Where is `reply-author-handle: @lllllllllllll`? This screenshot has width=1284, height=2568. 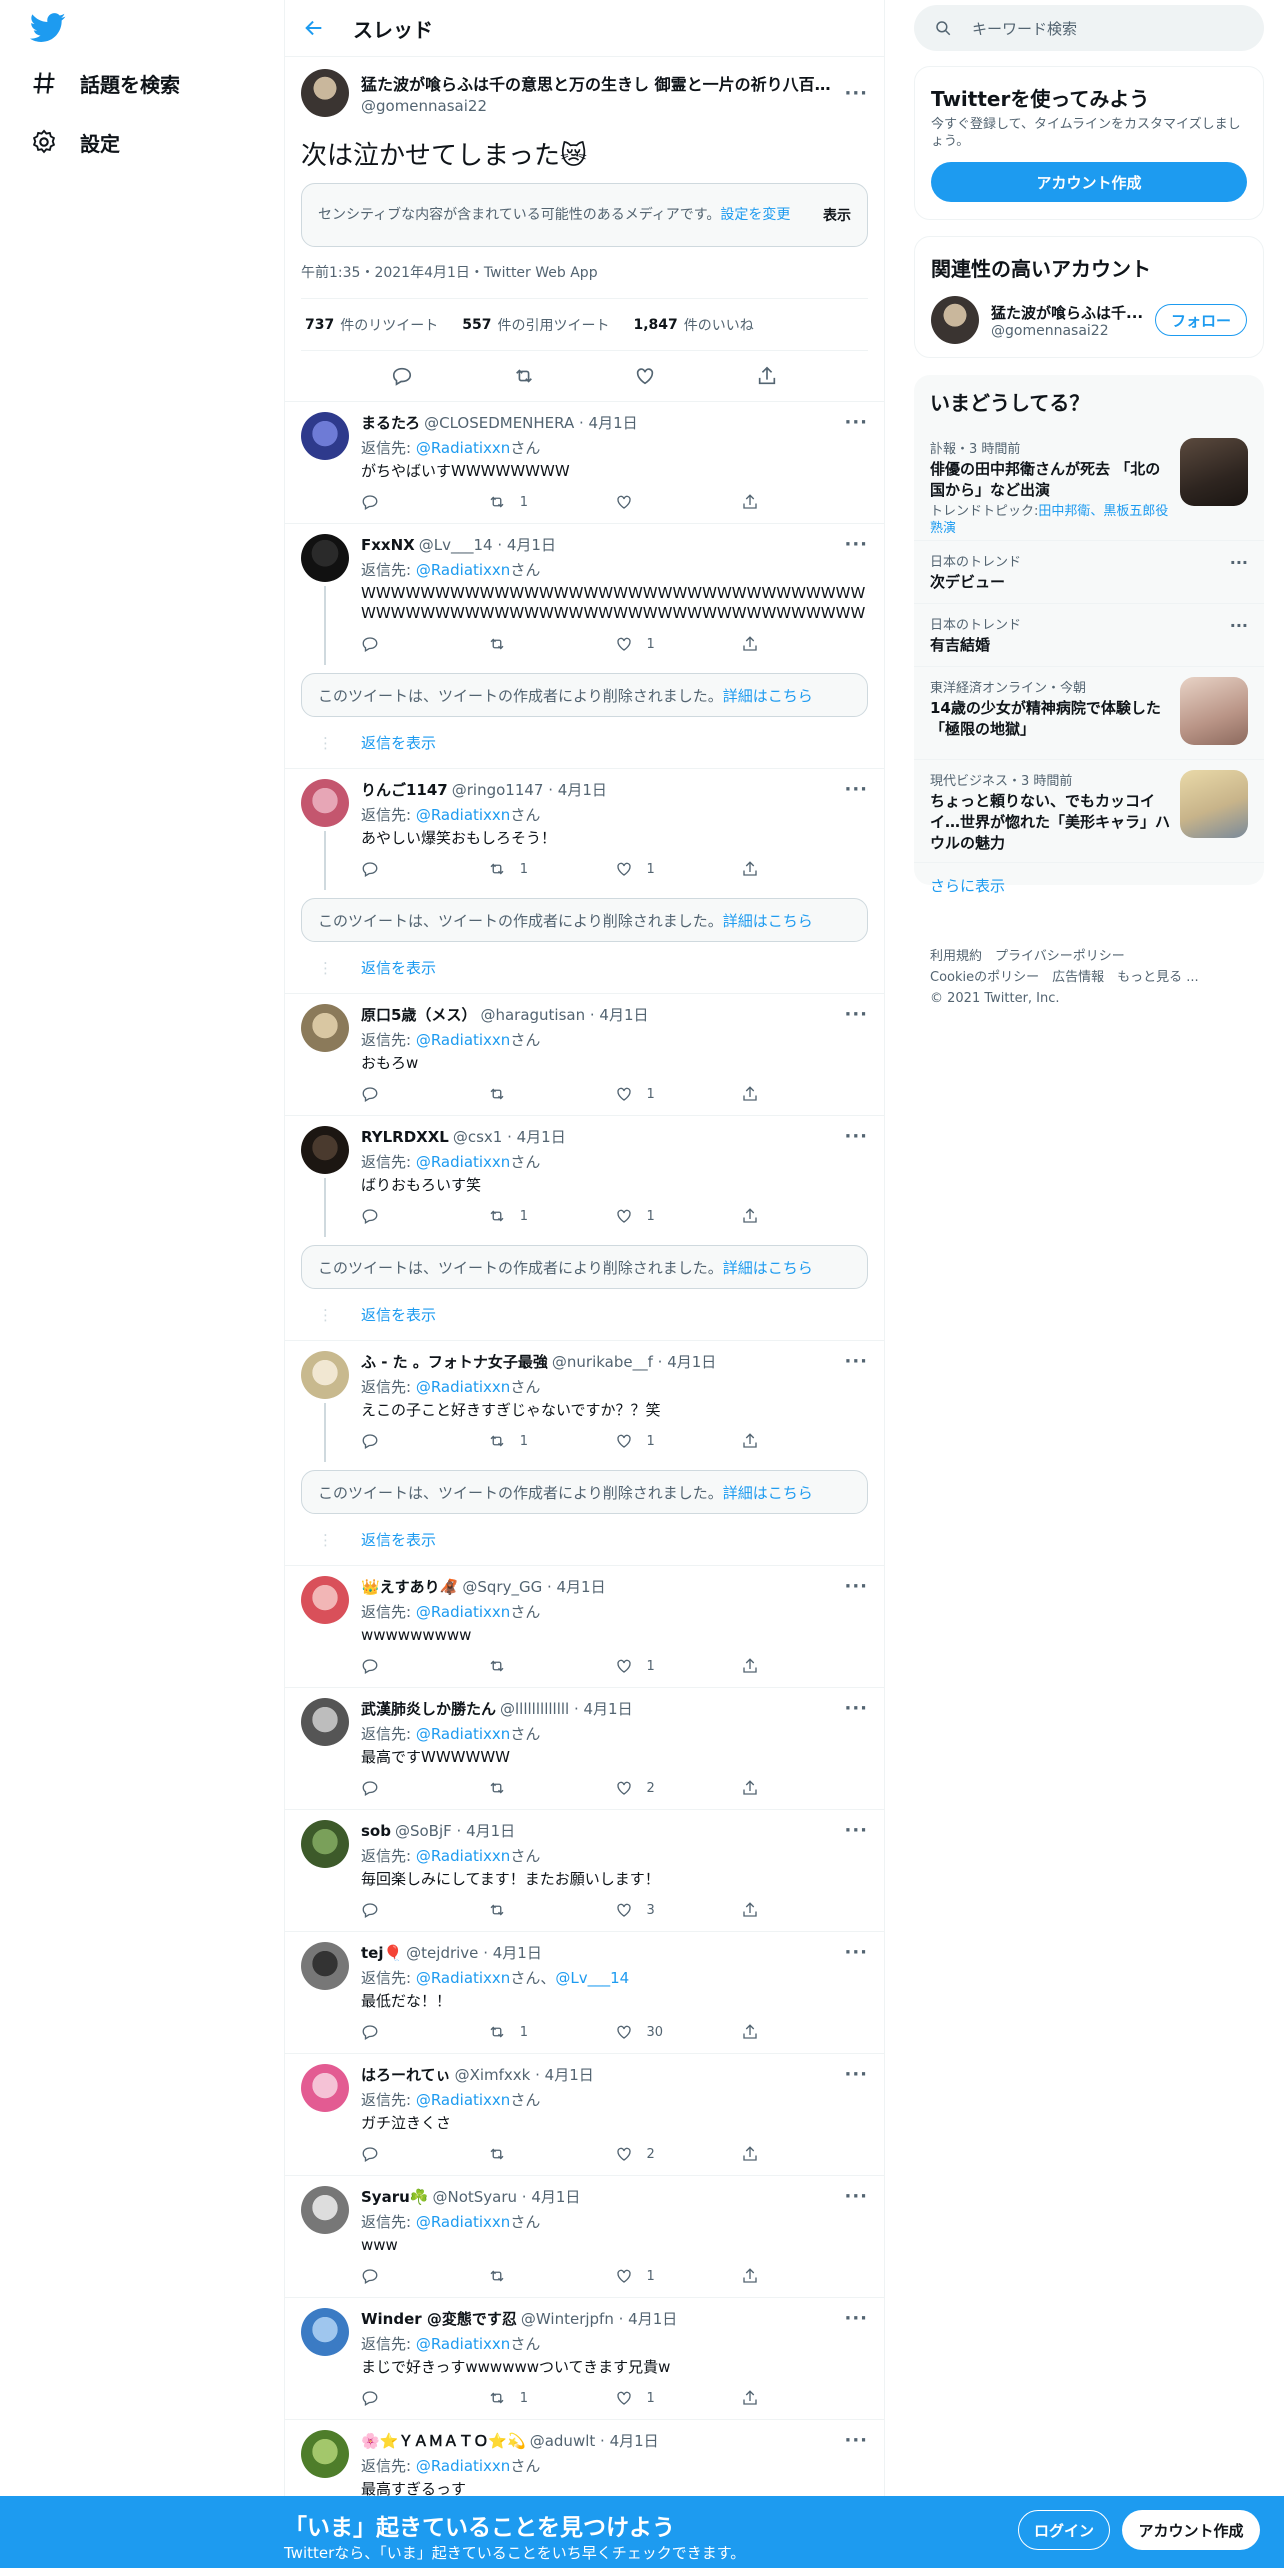
reply-author-handle: @lllllllllllll is located at coordinates (534, 1709).